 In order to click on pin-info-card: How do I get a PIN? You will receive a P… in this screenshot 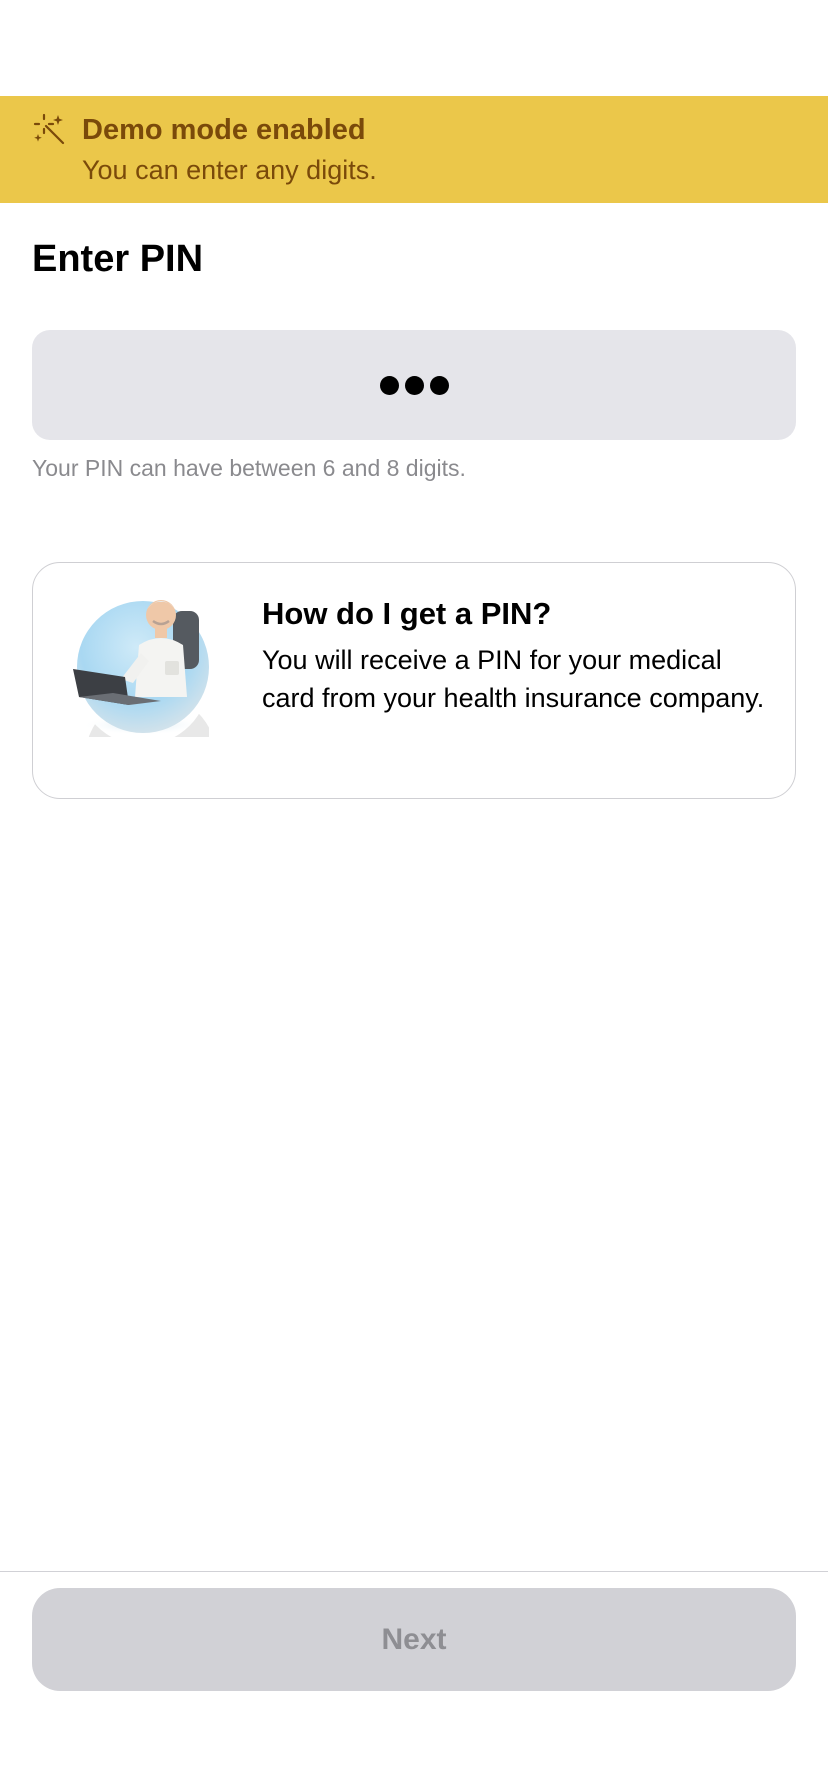, I will do `click(414, 680)`.